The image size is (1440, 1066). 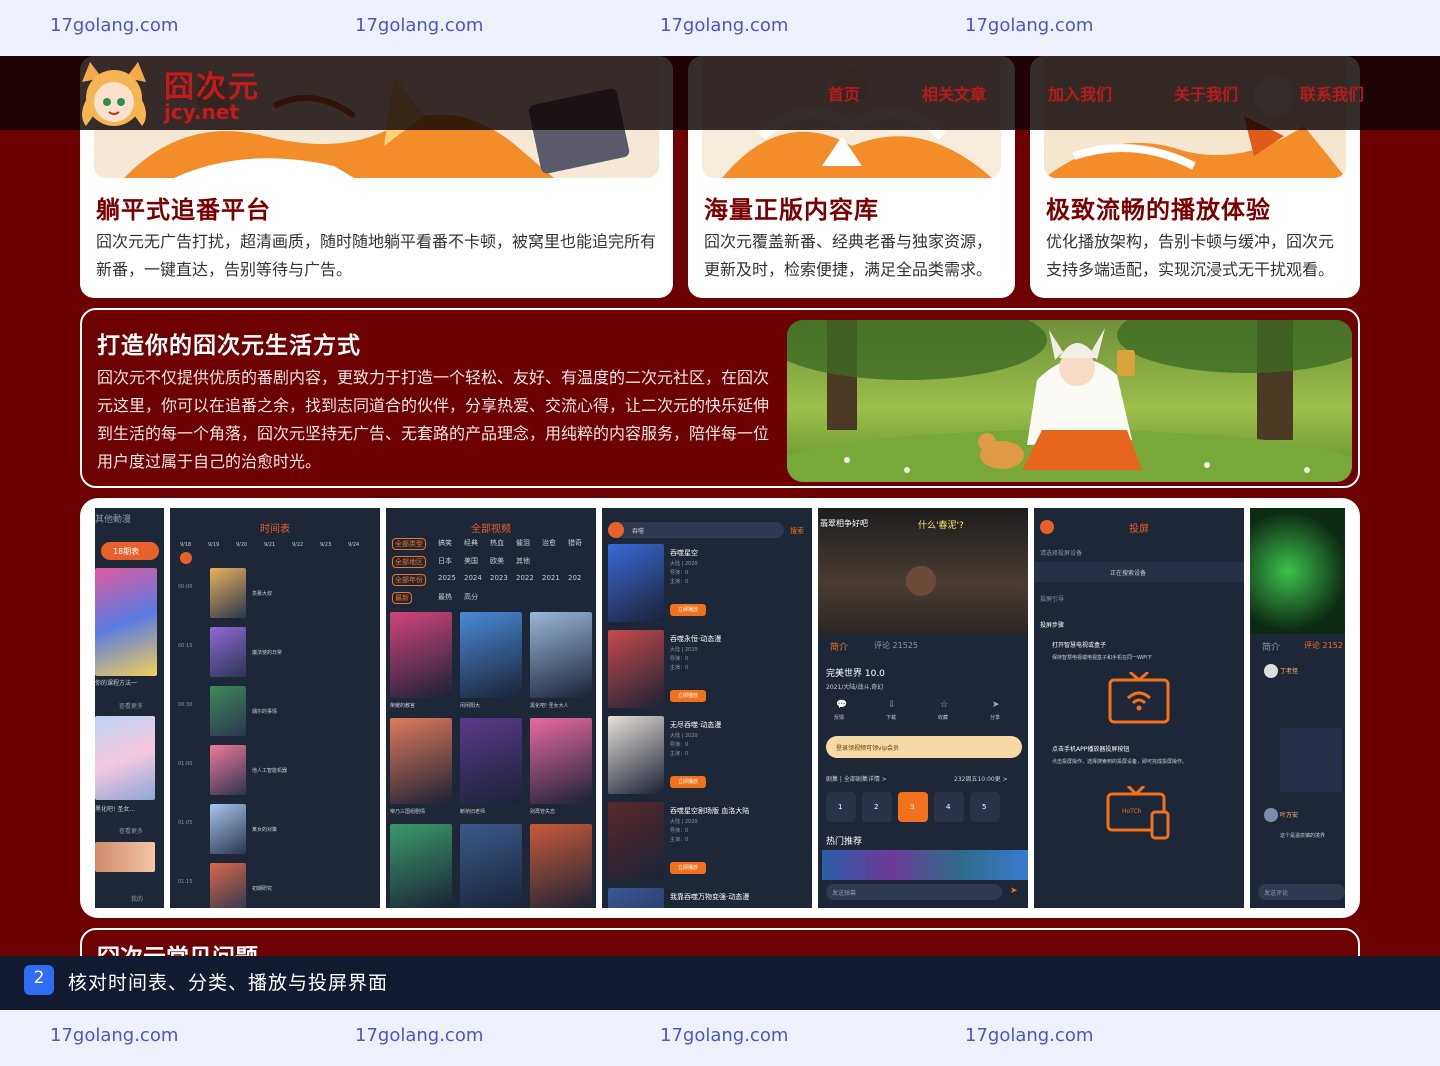 I want to click on action-icon: ⇩, so click(x=892, y=705).